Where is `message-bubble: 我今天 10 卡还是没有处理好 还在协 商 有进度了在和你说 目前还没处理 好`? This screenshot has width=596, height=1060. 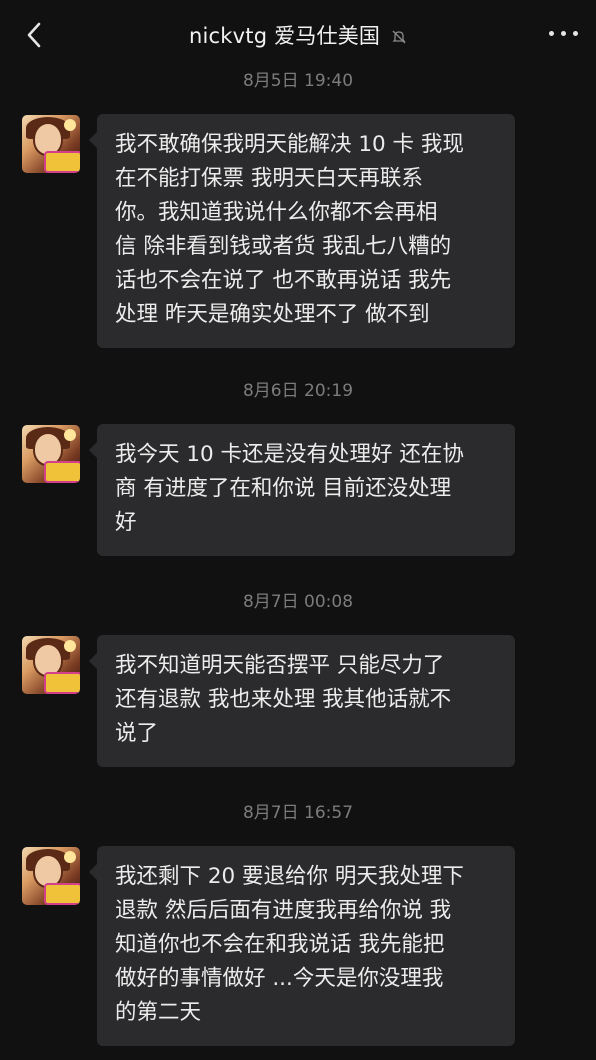 message-bubble: 我今天 10 卡还是没有处理好 还在协 商 有进度了在和你说 目前还没处理 好 is located at coordinates (302, 490).